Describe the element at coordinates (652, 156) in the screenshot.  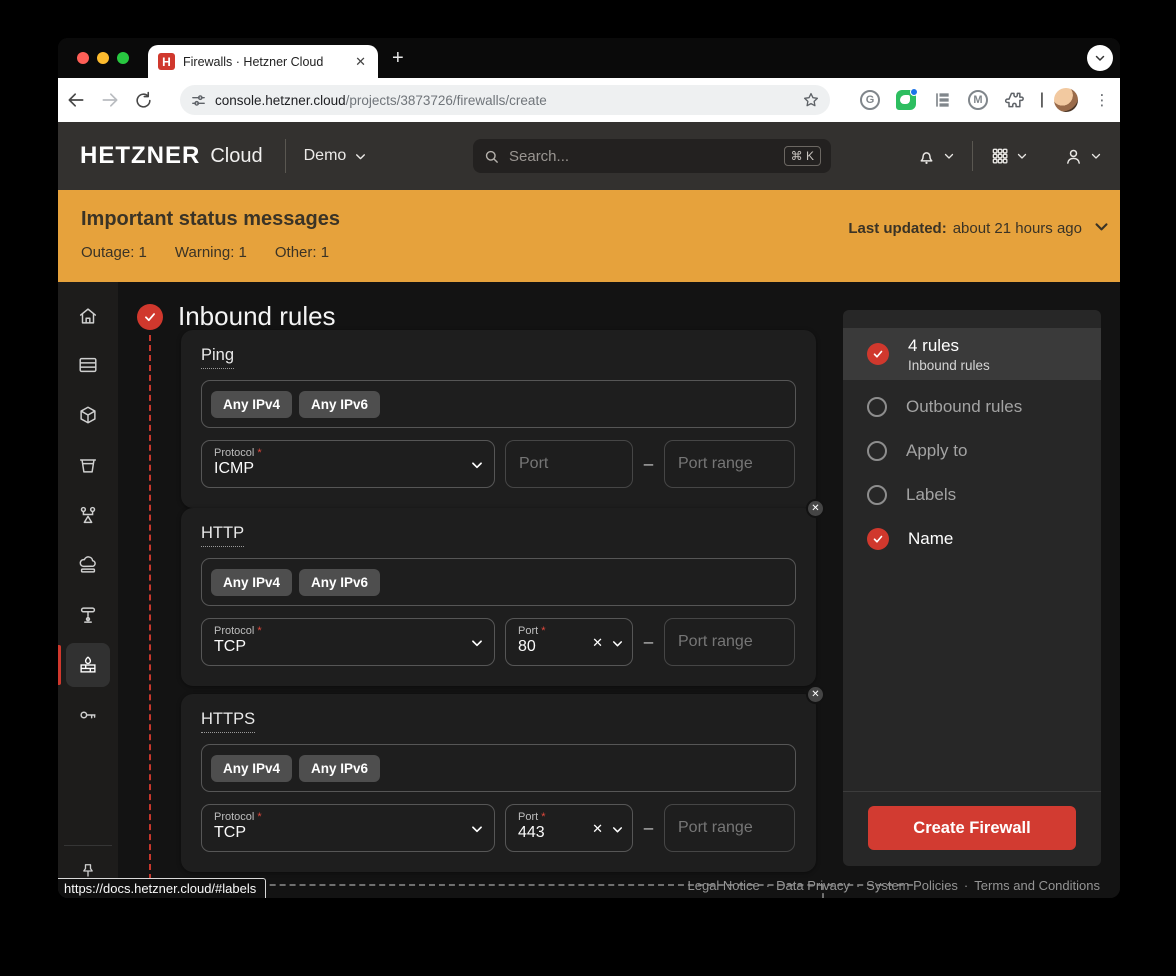
I see `search-input: Search... ⌘ K` at that location.